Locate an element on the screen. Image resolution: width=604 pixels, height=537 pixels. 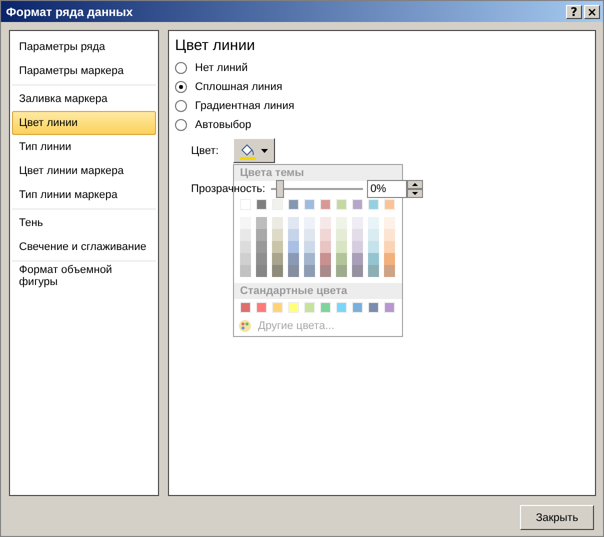
section-heading: Стандартные цвета is located at coordinates (318, 291).